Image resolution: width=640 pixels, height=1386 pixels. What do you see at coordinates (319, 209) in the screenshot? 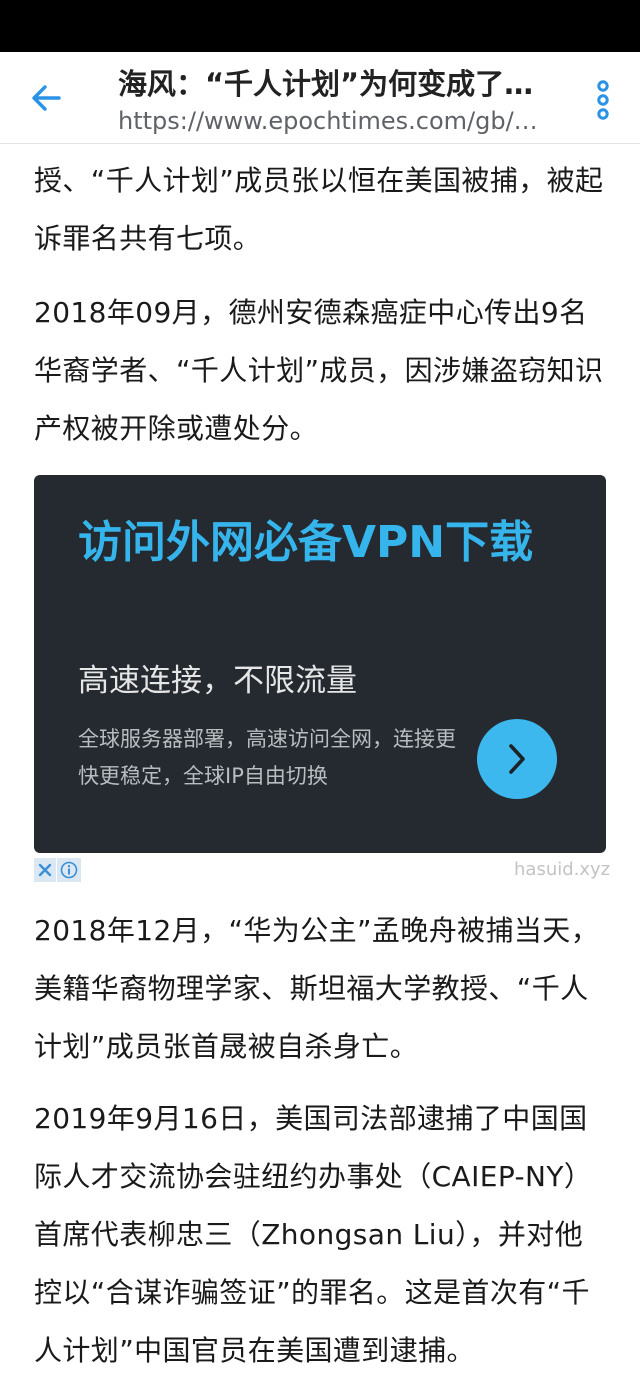
I see `article-paragraph: 授、“千人计划”成员张以恒在美国被捕，被起诉罪名共有七项。` at bounding box center [319, 209].